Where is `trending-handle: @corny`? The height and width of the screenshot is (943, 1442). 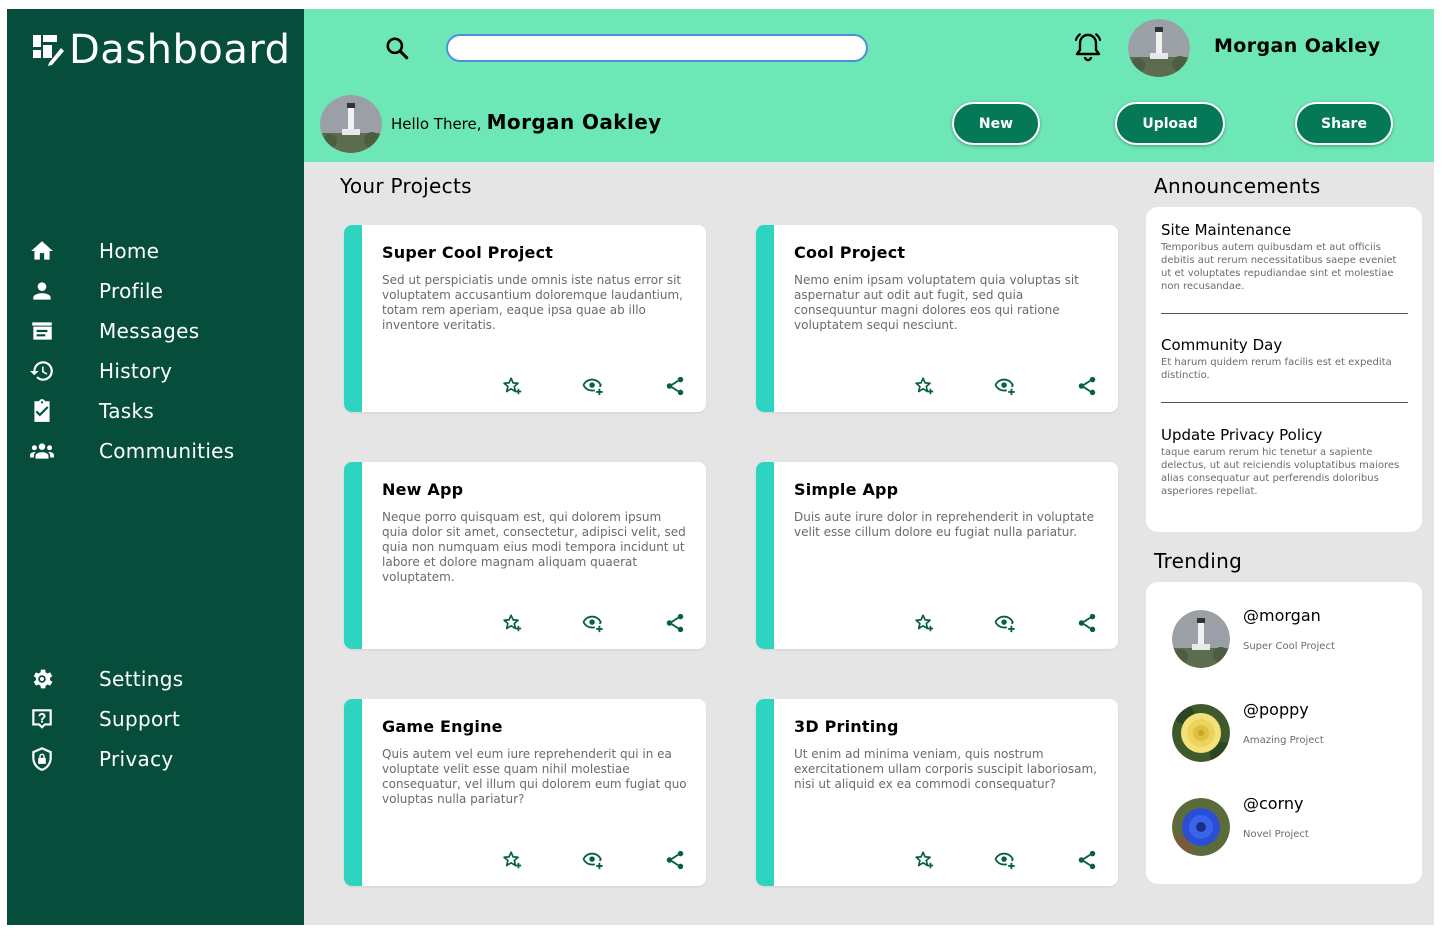
trending-handle: @corny is located at coordinates (1273, 803).